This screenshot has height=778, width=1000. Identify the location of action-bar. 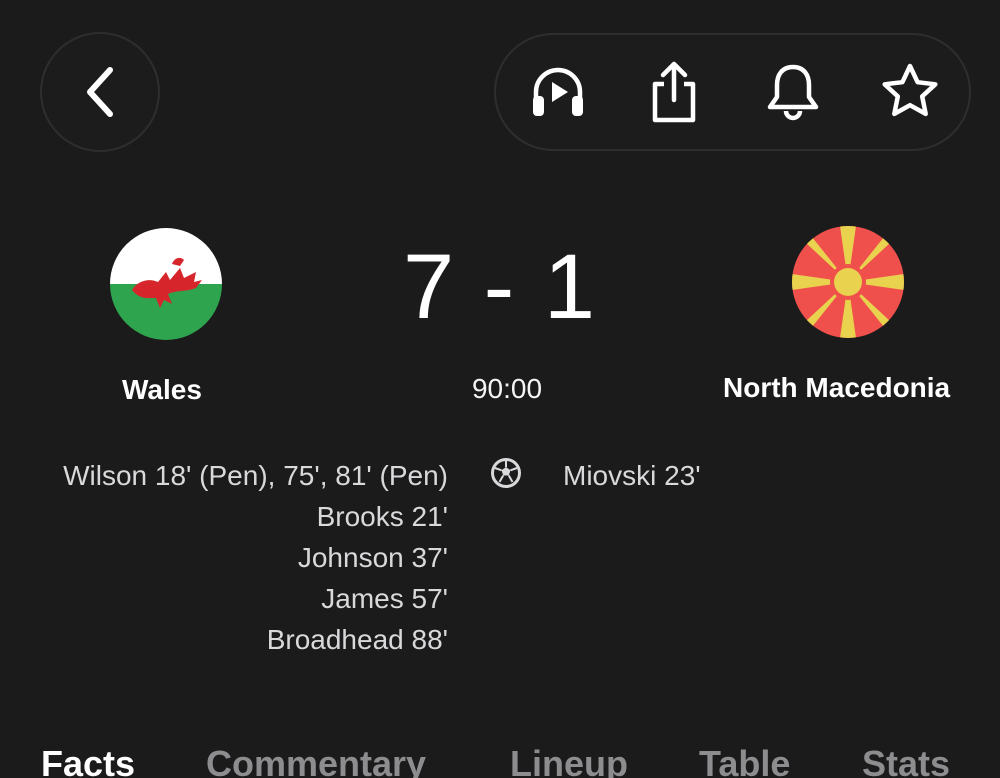
(732, 92).